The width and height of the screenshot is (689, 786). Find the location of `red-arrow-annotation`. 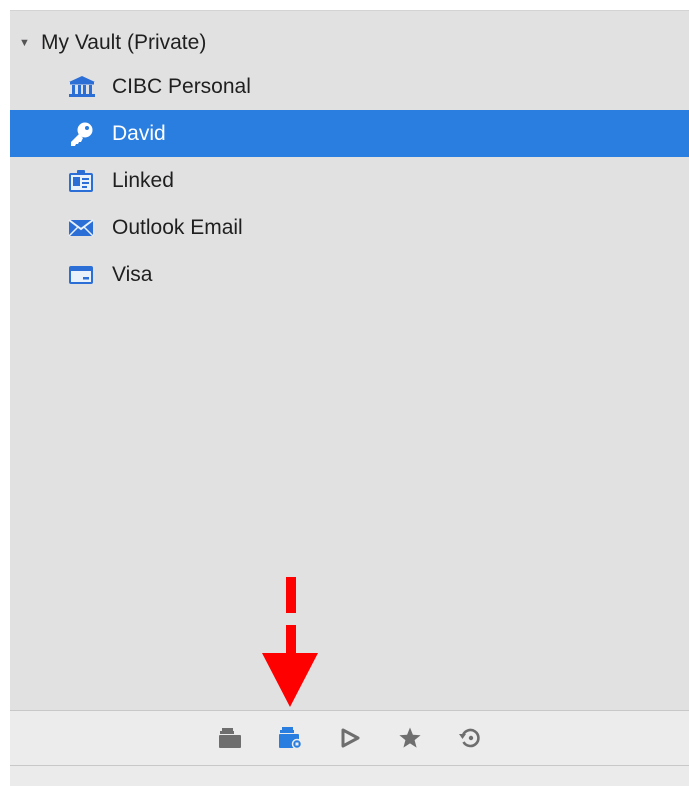

red-arrow-annotation is located at coordinates (290, 643).